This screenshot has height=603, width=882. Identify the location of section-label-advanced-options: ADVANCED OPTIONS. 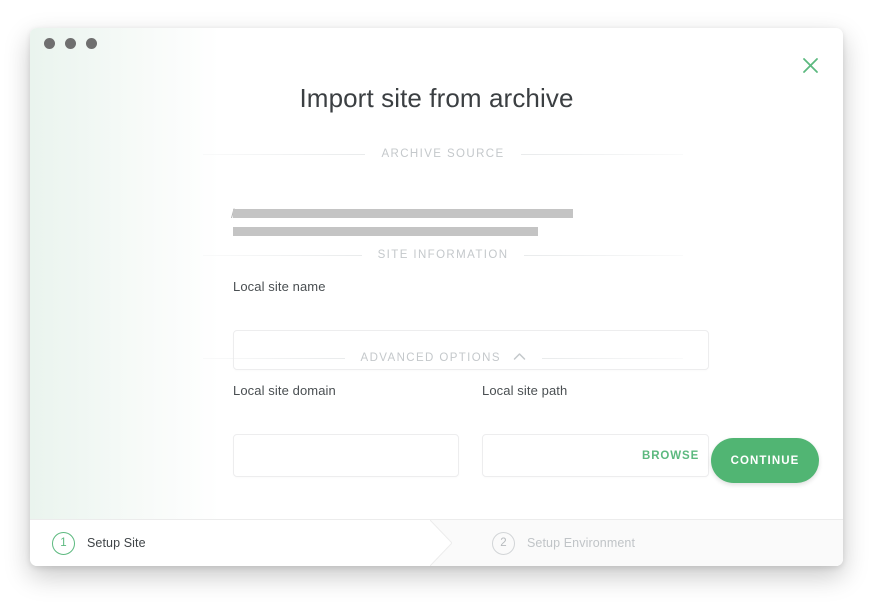
(443, 358).